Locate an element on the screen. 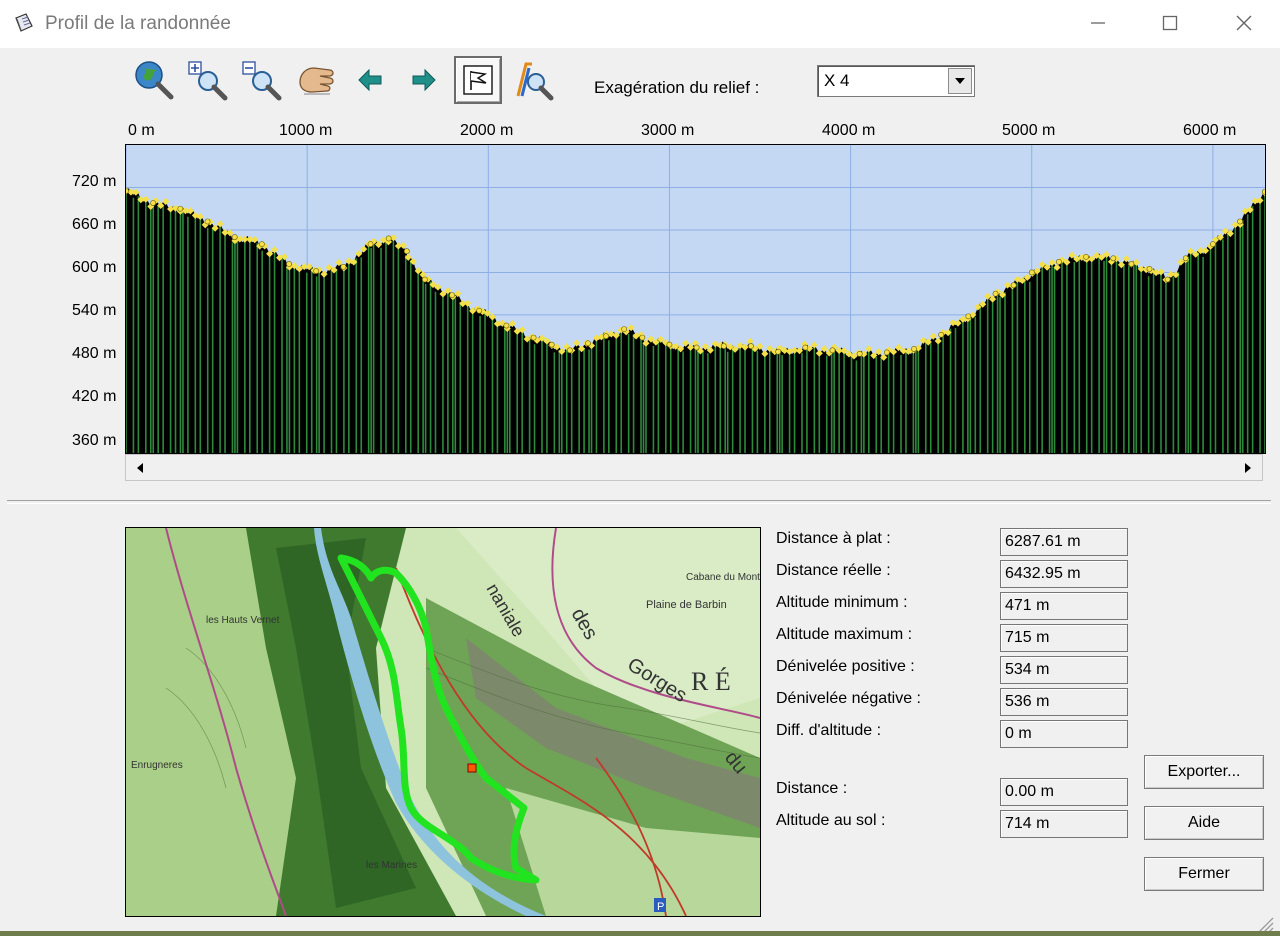  stat-label: Distance à plat : is located at coordinates (833, 538).